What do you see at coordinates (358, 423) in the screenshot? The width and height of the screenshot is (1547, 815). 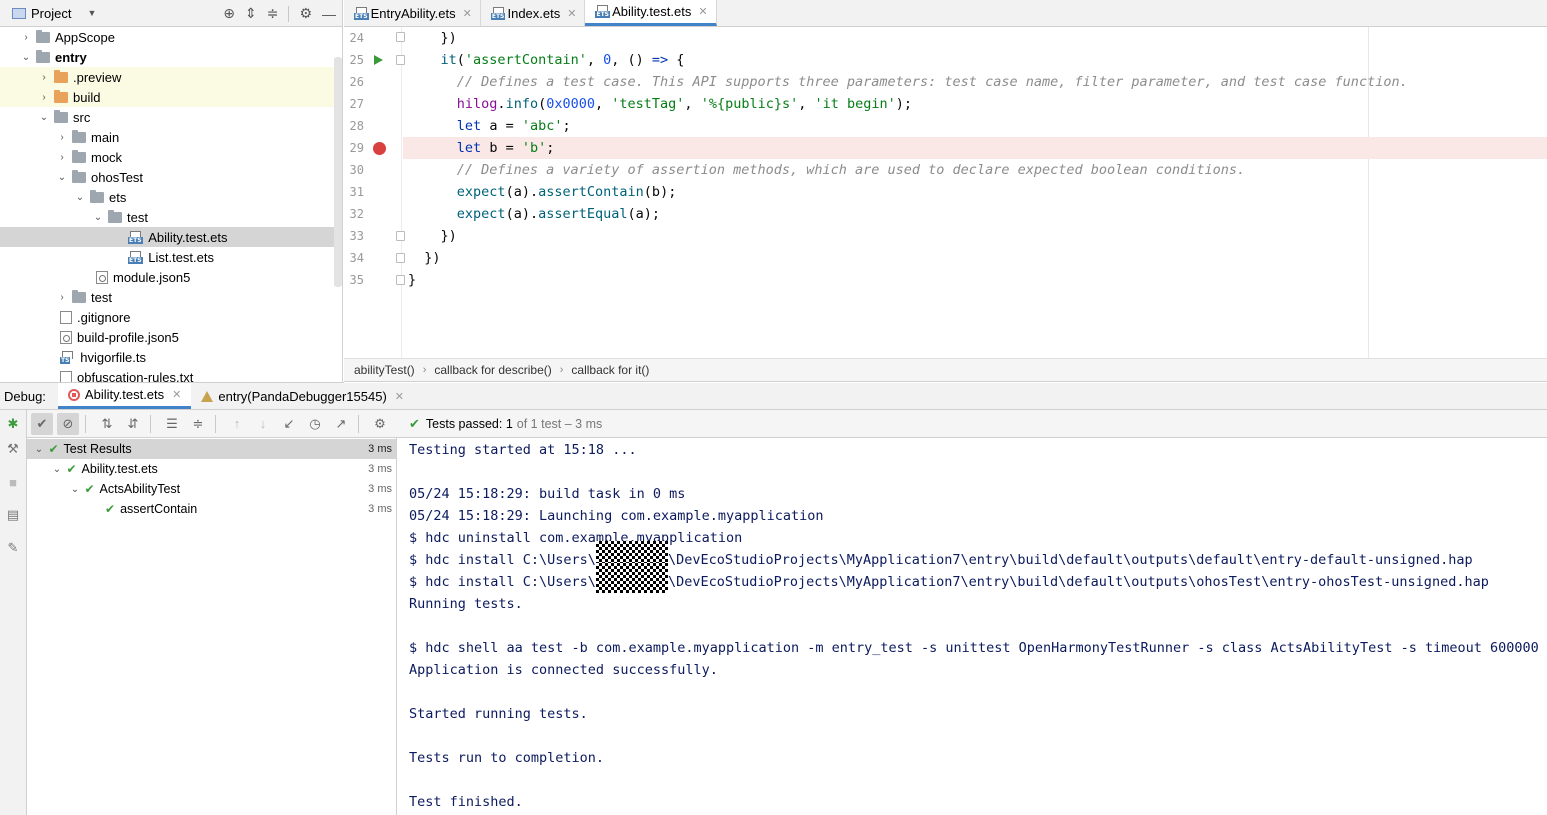 I see `toolbar-divider` at bounding box center [358, 423].